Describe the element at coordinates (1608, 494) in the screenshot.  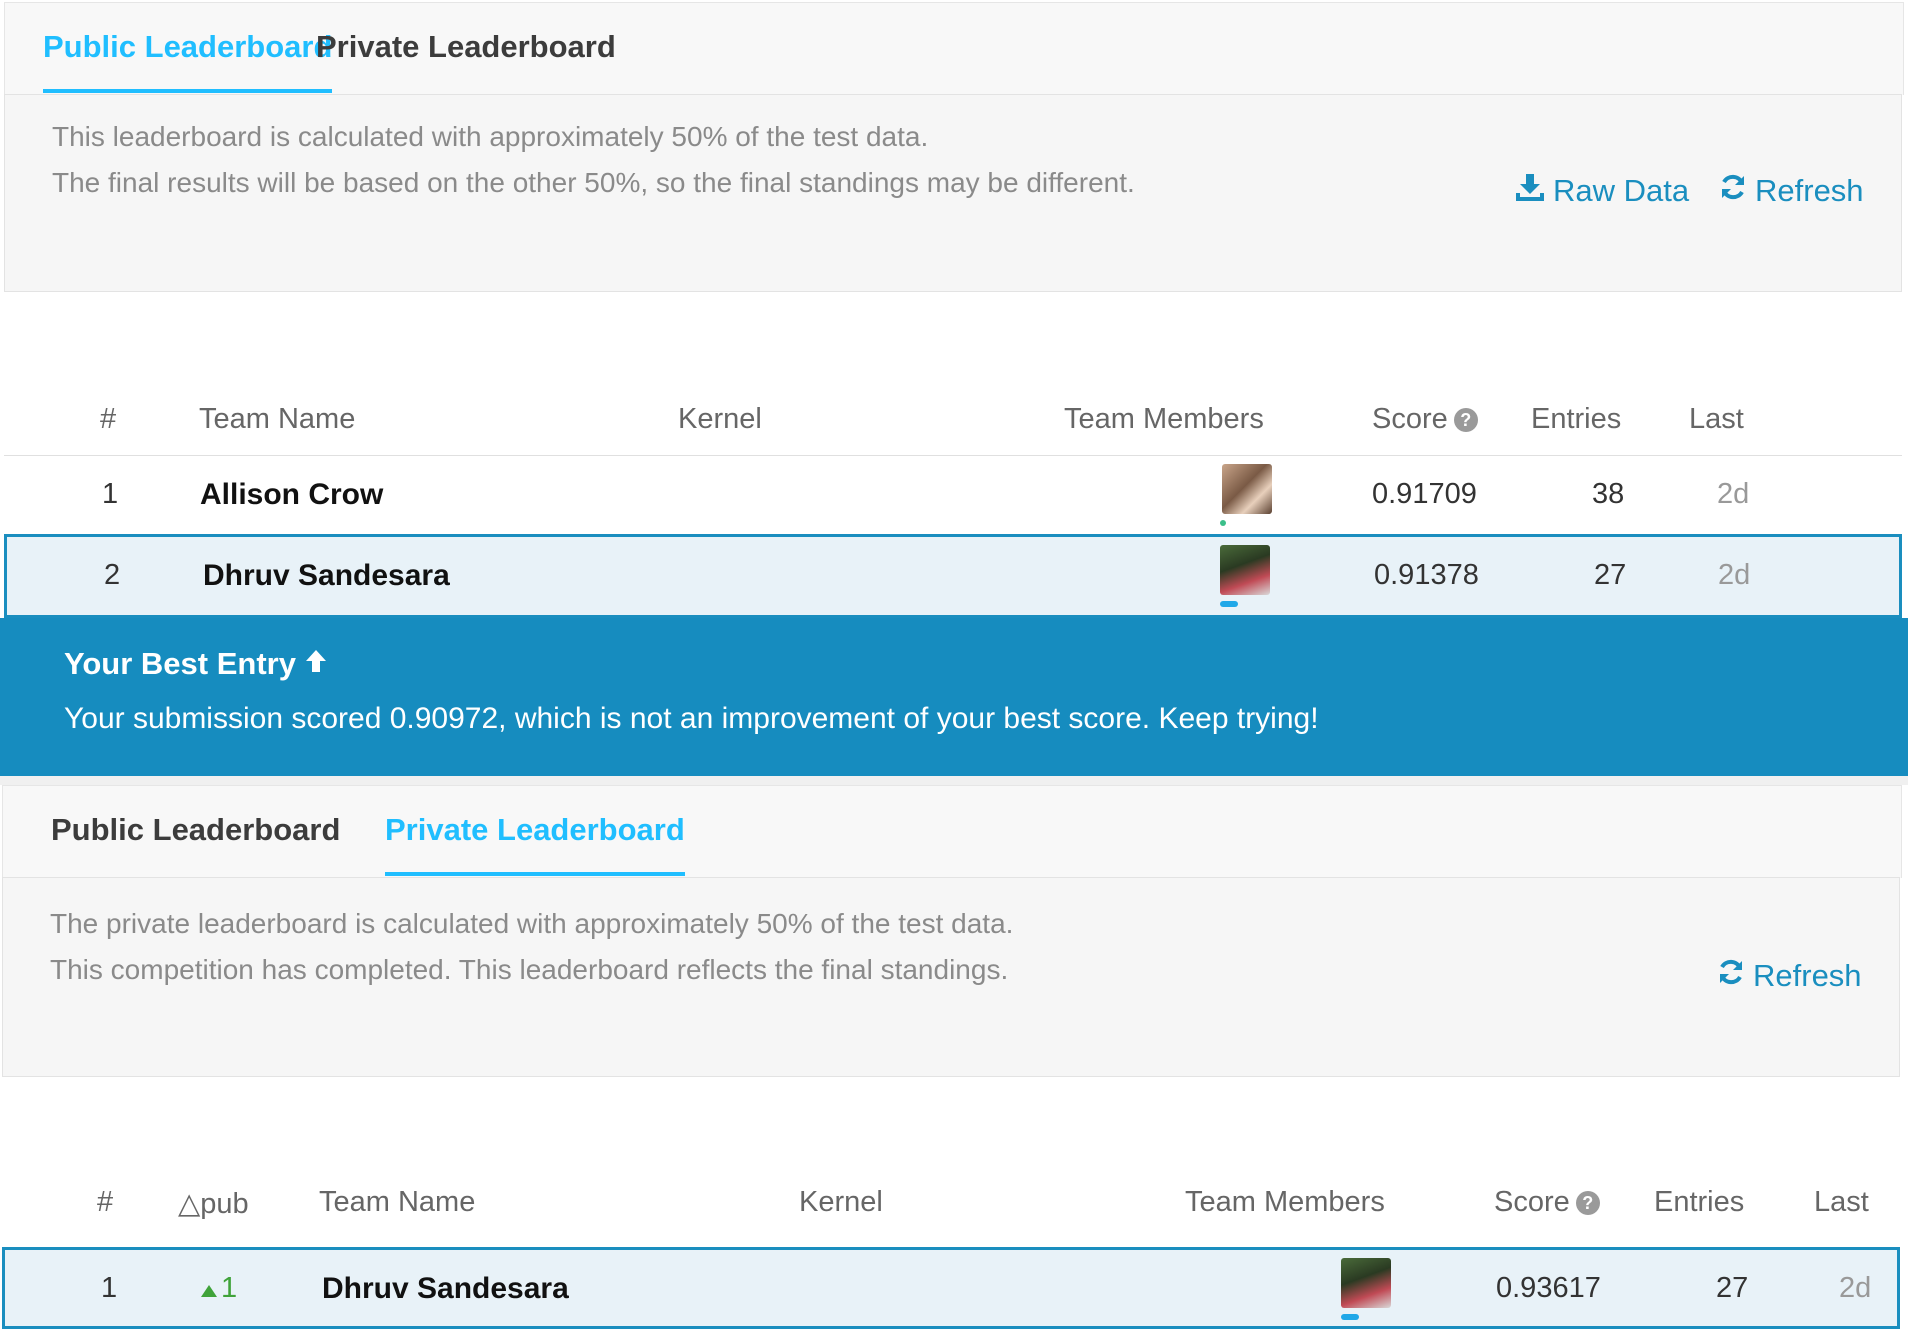
I see `row-entries: 38` at that location.